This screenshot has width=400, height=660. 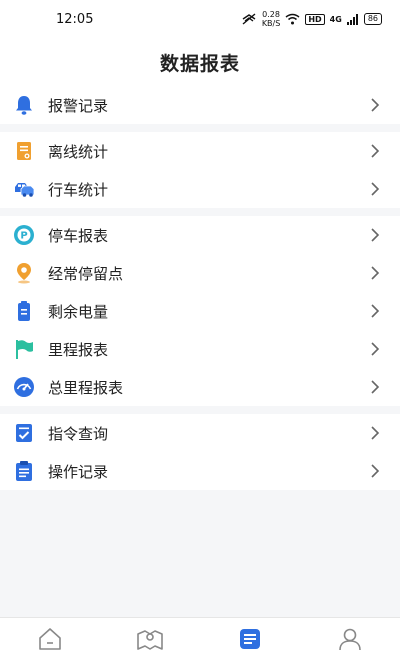 I want to click on menu-item-offline-statistics: 离线统计, so click(x=200, y=151).